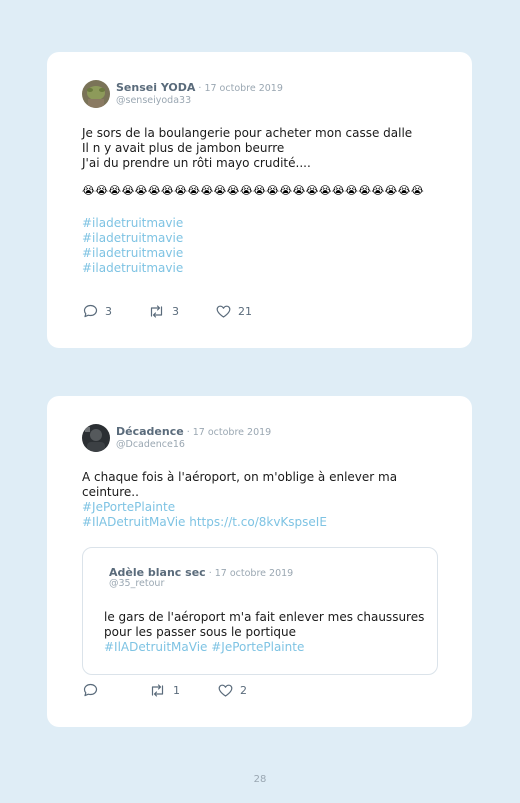 This screenshot has height=803, width=520. I want to click on author-name: Décadence, so click(150, 431).